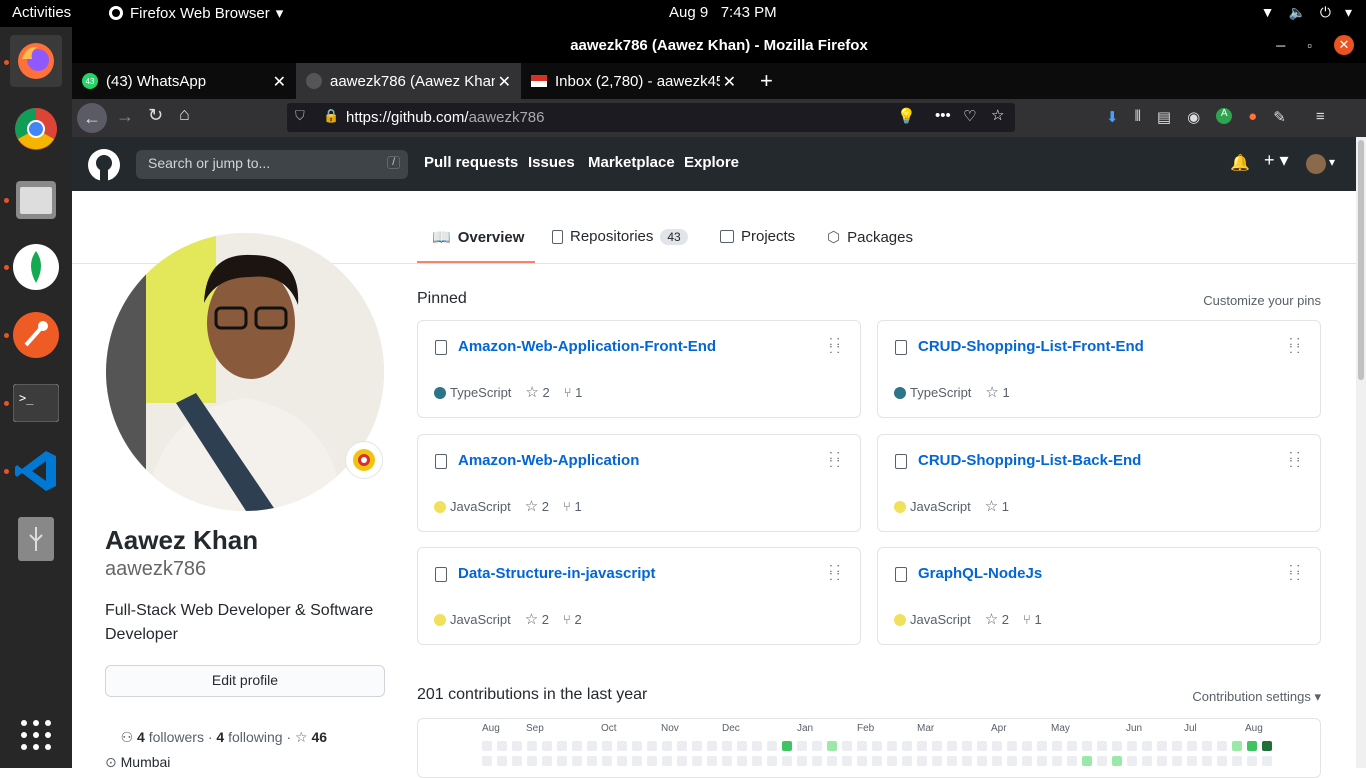 This screenshot has height=778, width=1366. I want to click on dock-postman, so click(36, 335).